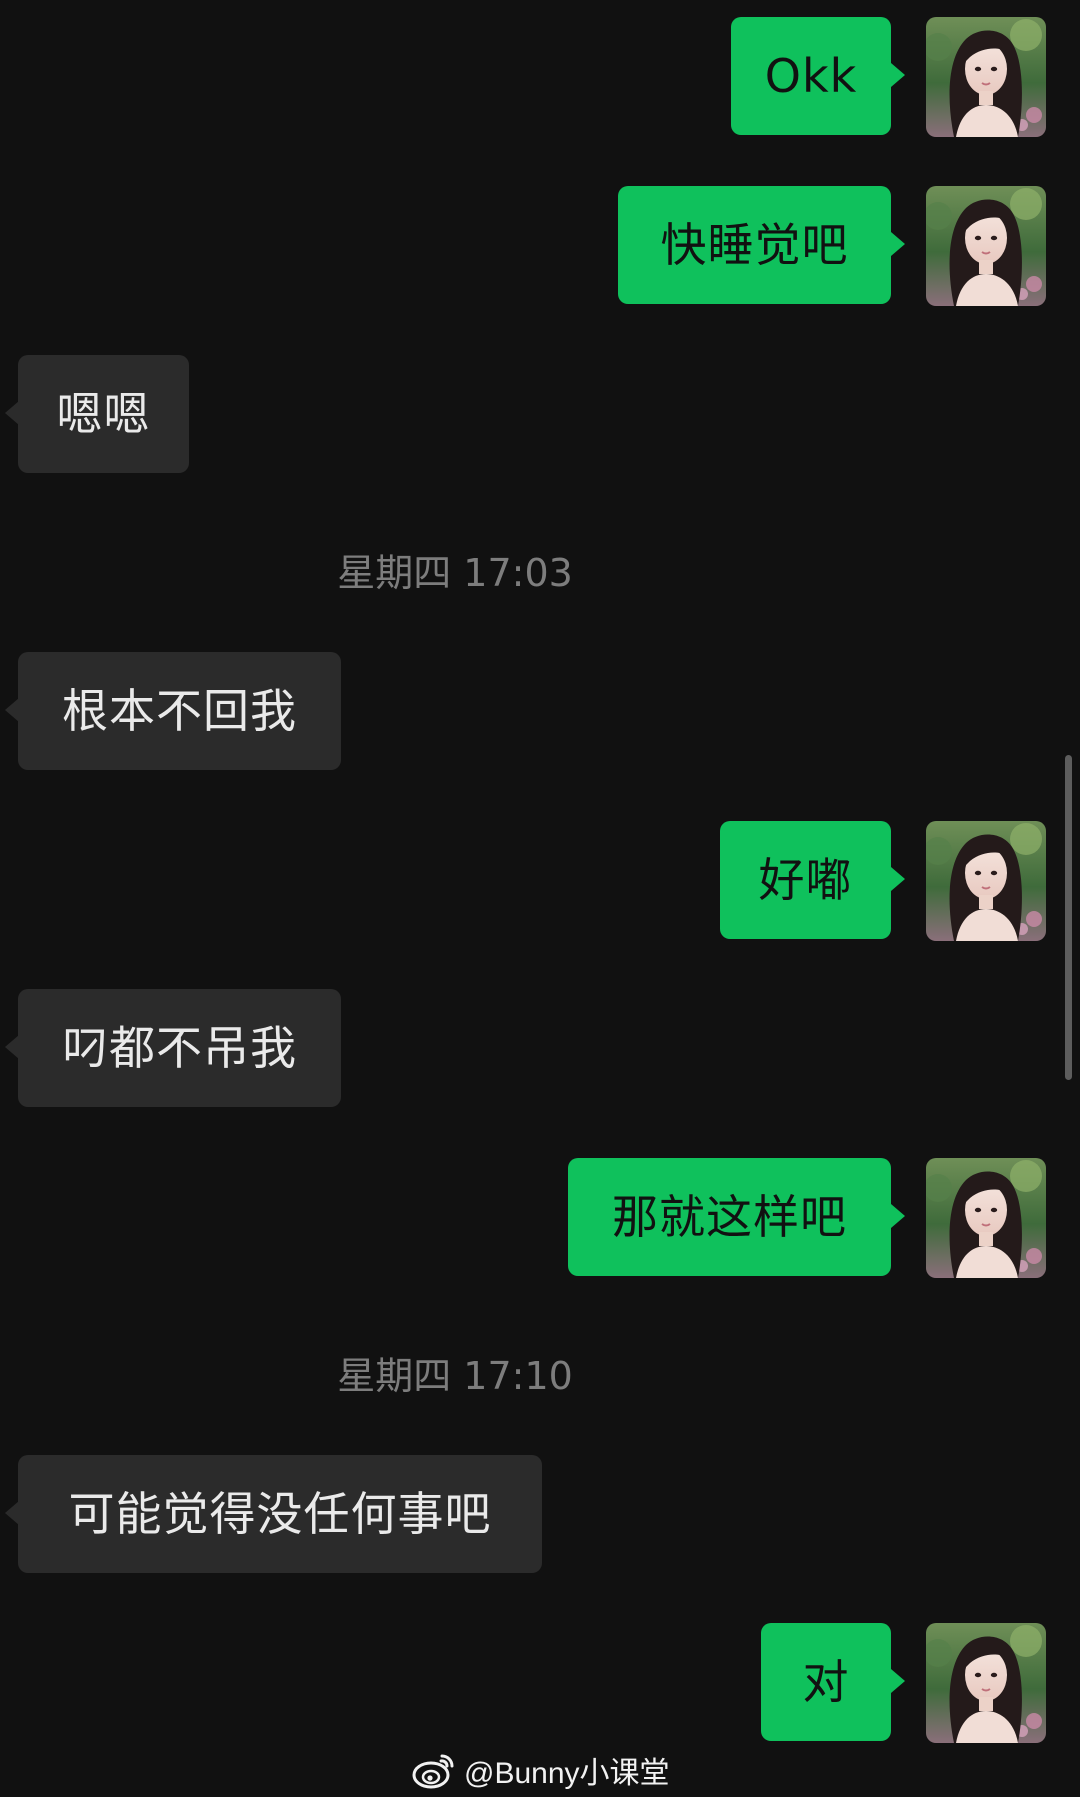 Image resolution: width=1080 pixels, height=1797 pixels. I want to click on message-row-received: 嗯嗯, so click(540, 414).